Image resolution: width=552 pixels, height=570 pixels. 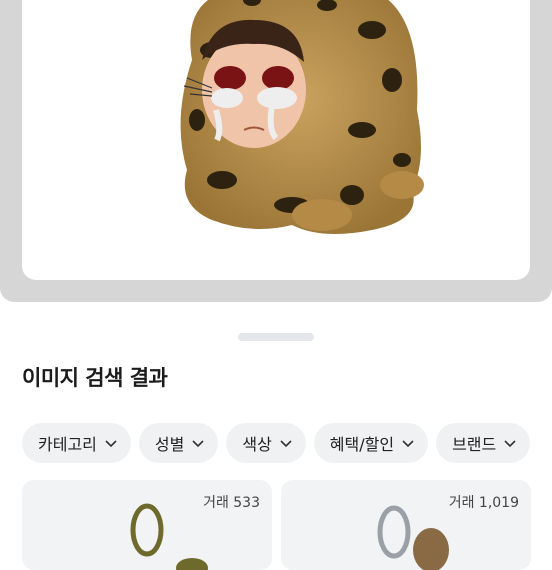 I want to click on filter-chip-brand: 브랜드, so click(x=483, y=443).